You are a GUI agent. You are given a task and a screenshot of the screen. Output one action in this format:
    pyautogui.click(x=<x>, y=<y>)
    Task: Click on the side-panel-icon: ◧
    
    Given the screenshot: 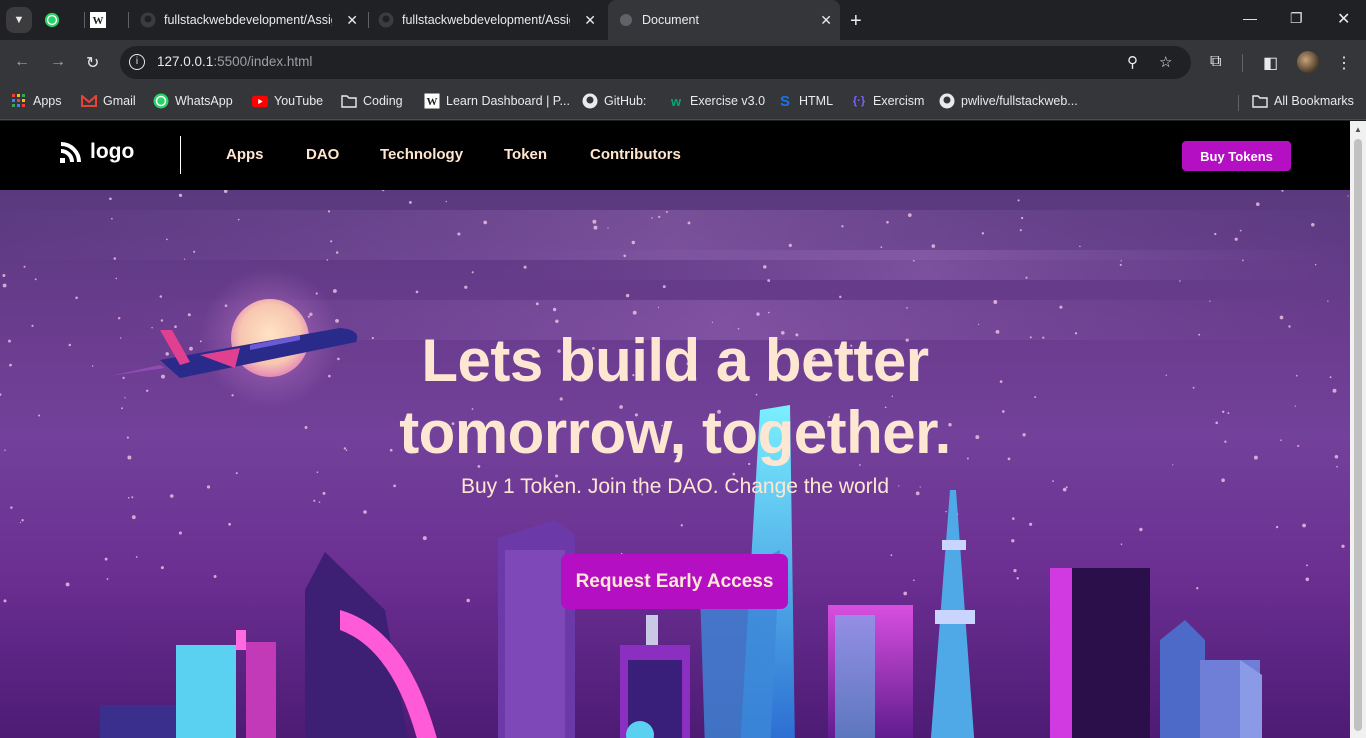 What is the action you would take?
    pyautogui.click(x=1270, y=63)
    